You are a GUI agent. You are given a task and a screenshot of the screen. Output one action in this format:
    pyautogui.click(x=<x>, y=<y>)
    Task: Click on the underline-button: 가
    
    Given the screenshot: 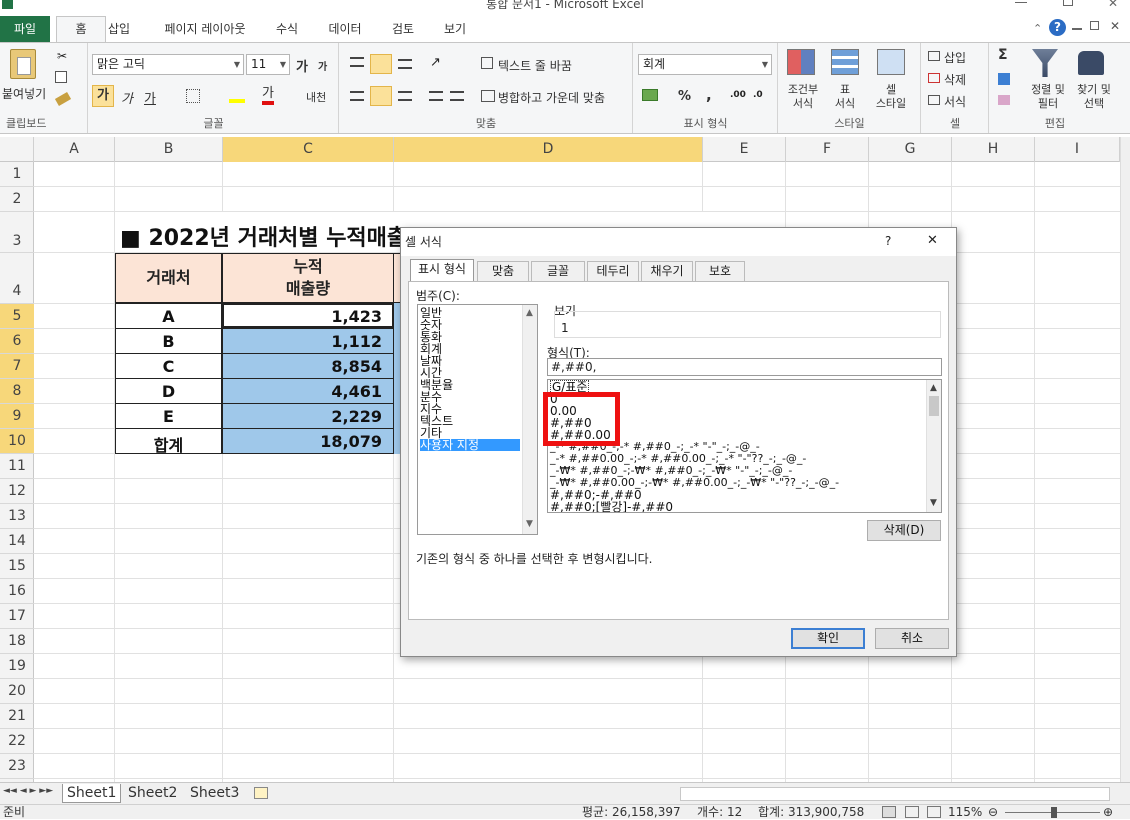 What is the action you would take?
    pyautogui.click(x=150, y=97)
    